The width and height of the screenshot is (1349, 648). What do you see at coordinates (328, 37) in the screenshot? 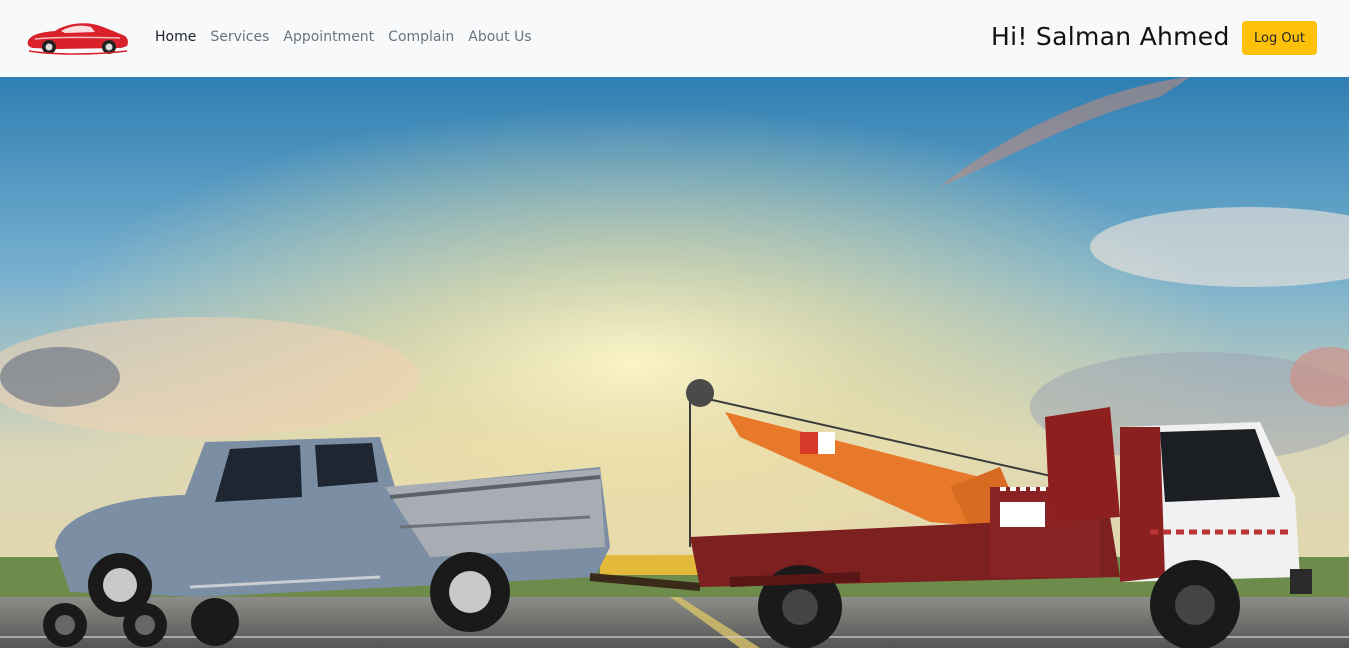
I see `nav-item-appointment: Appointment` at bounding box center [328, 37].